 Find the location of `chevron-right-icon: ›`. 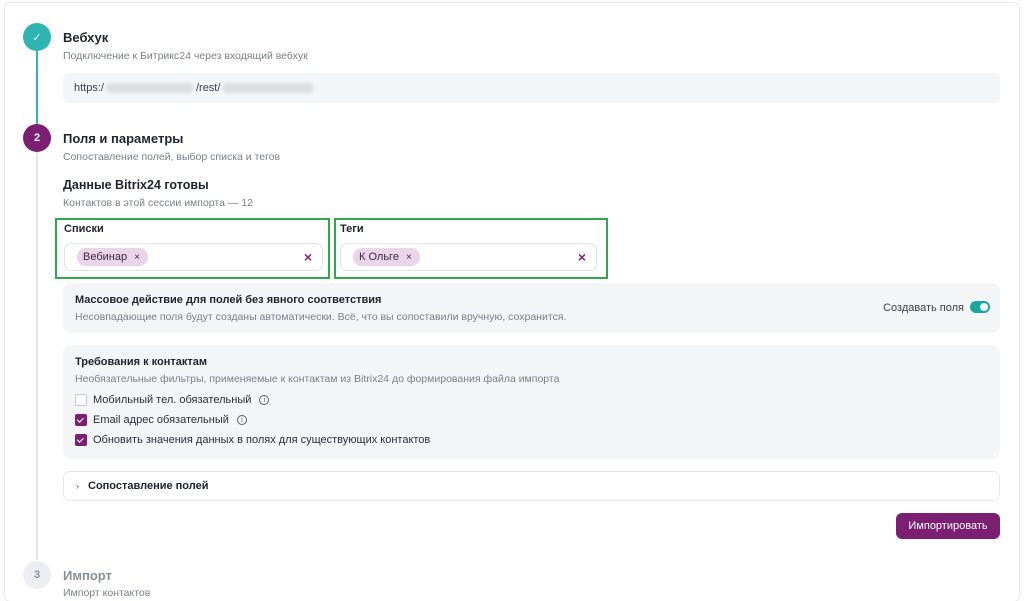

chevron-right-icon: › is located at coordinates (77, 486).